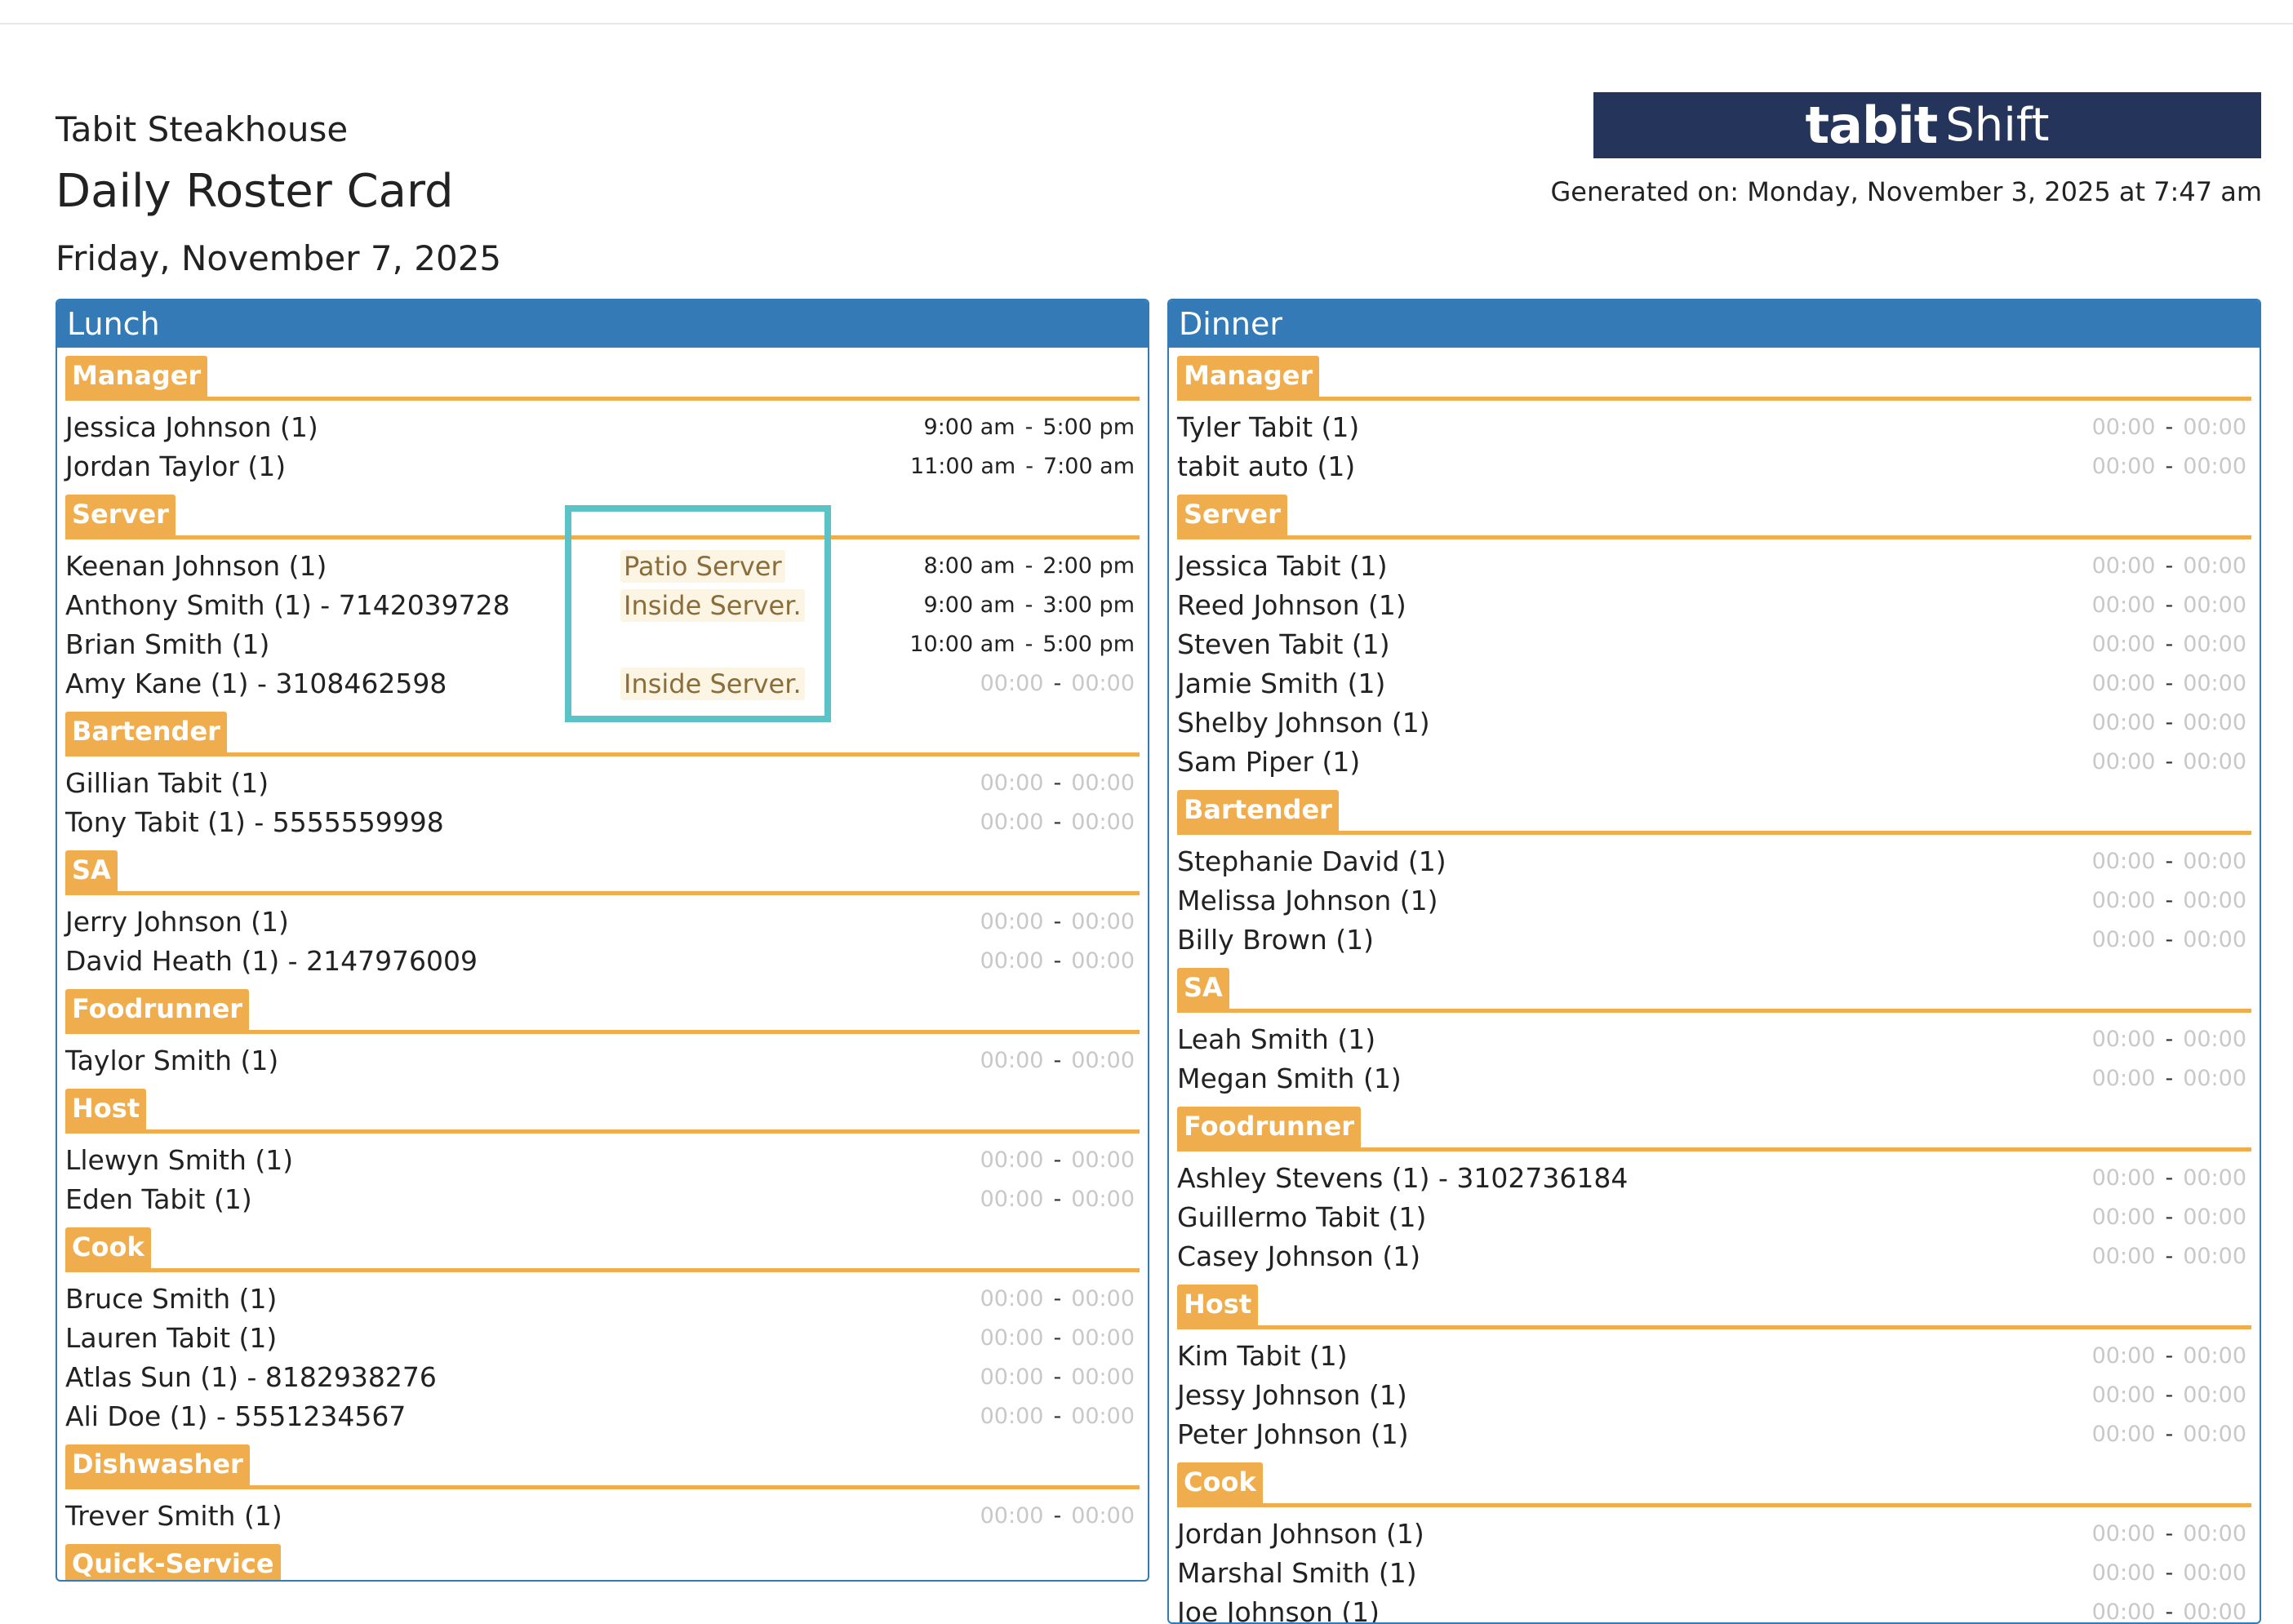 This screenshot has height=1624, width=2293. I want to click on employee-row: Peter Johnson (1) 00:00-00:00, so click(1714, 1434).